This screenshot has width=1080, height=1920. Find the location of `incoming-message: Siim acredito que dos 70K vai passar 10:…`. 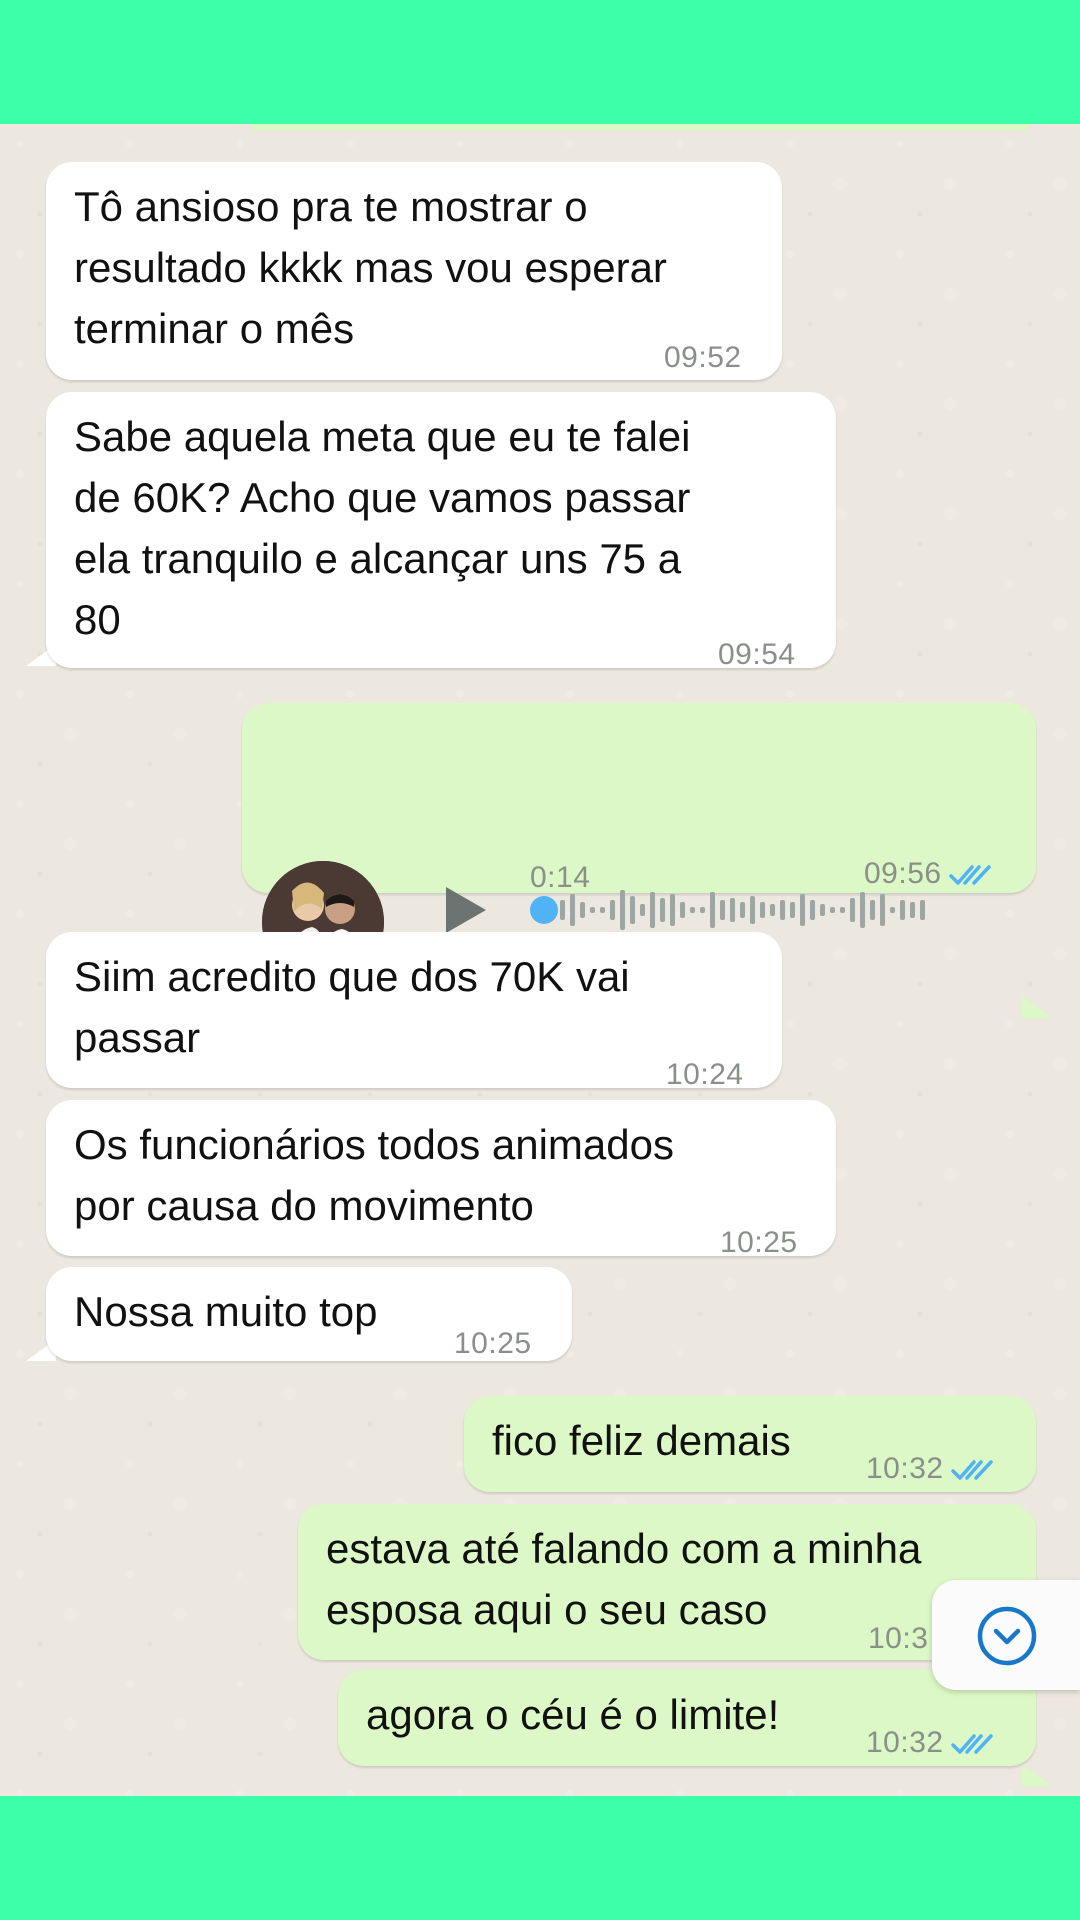

incoming-message: Siim acredito que dos 70K vai passar 10:… is located at coordinates (414, 1011).